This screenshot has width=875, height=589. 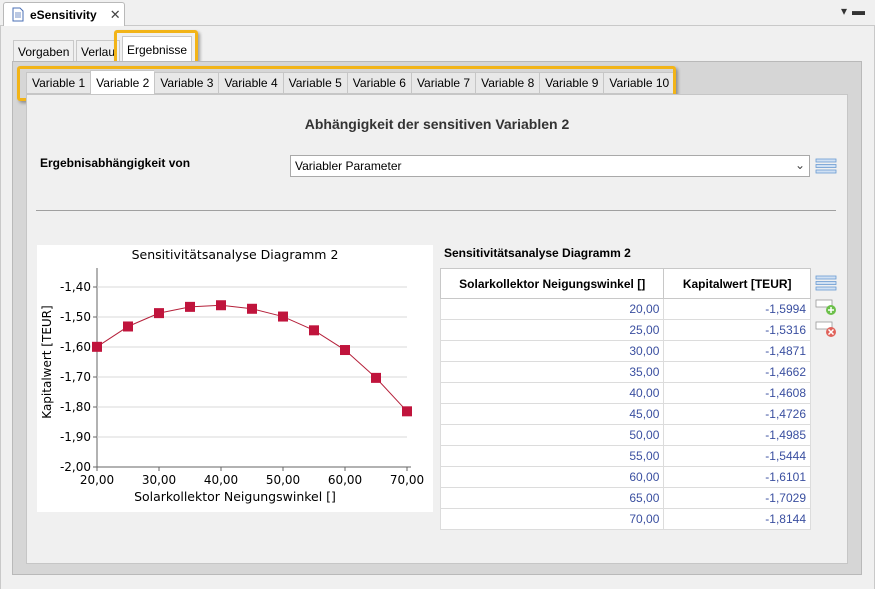 I want to click on highlight-ergebnisse, so click(x=156, y=47).